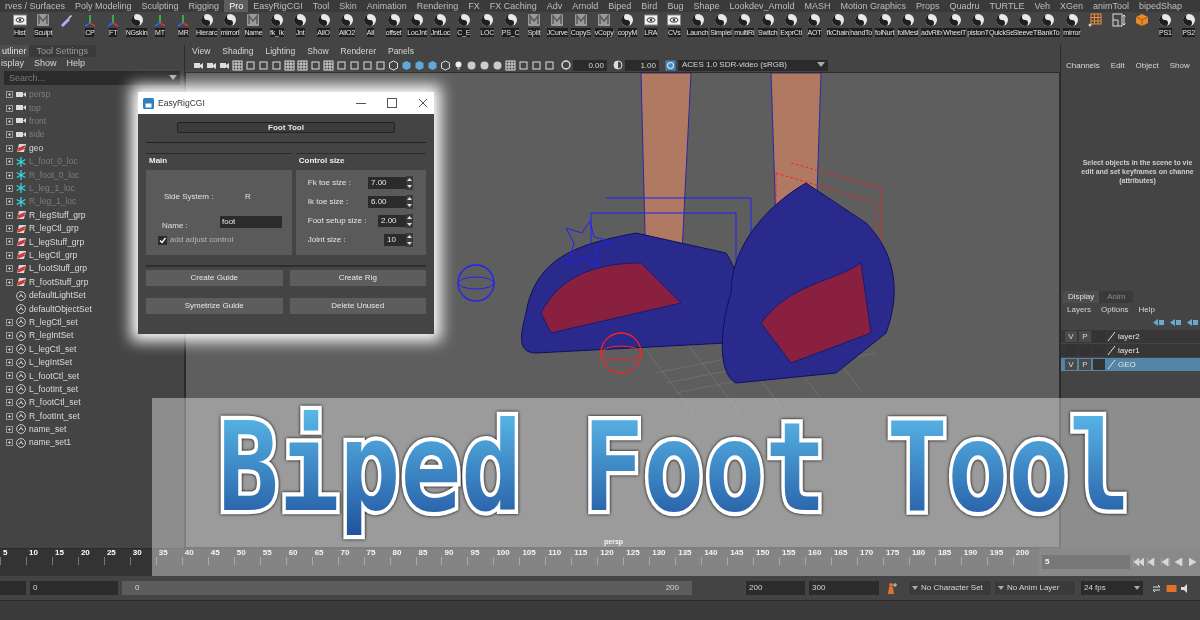  What do you see at coordinates (54, 389) in the screenshot?
I see `outliner-item: L_footInt_set` at bounding box center [54, 389].